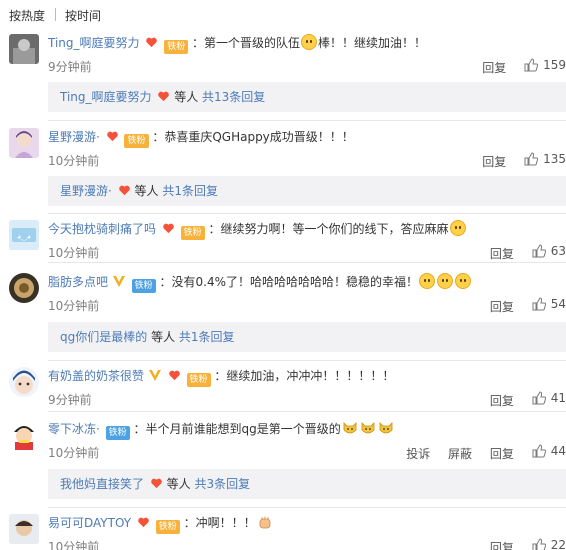  What do you see at coordinates (74, 137) in the screenshot?
I see `comment-username: 星野漫游·` at bounding box center [74, 137].